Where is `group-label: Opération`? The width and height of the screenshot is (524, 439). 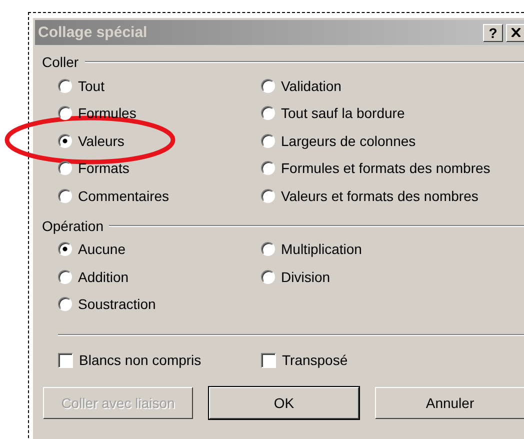
group-label: Opération is located at coordinates (73, 226).